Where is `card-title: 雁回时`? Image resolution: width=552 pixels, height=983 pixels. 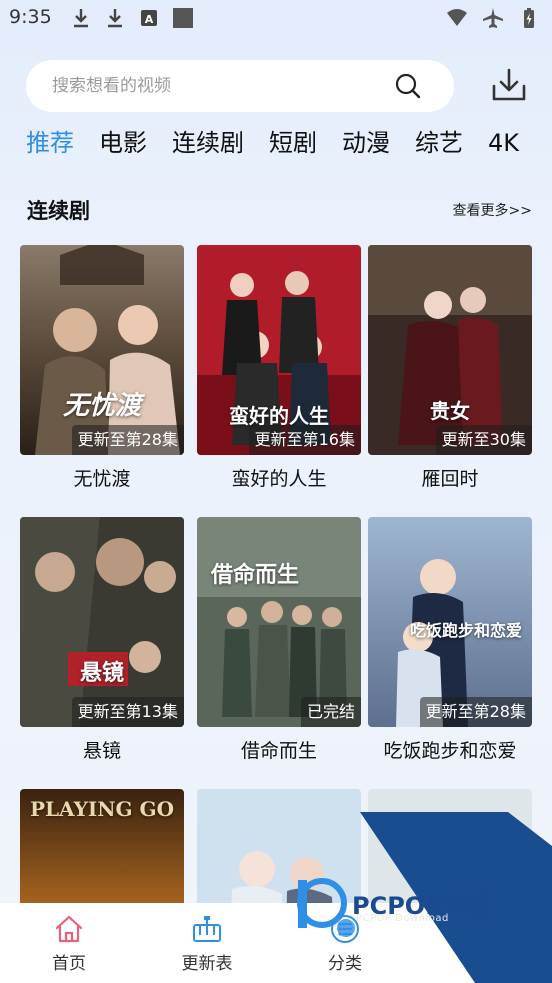
card-title: 雁回时 is located at coordinates (450, 477).